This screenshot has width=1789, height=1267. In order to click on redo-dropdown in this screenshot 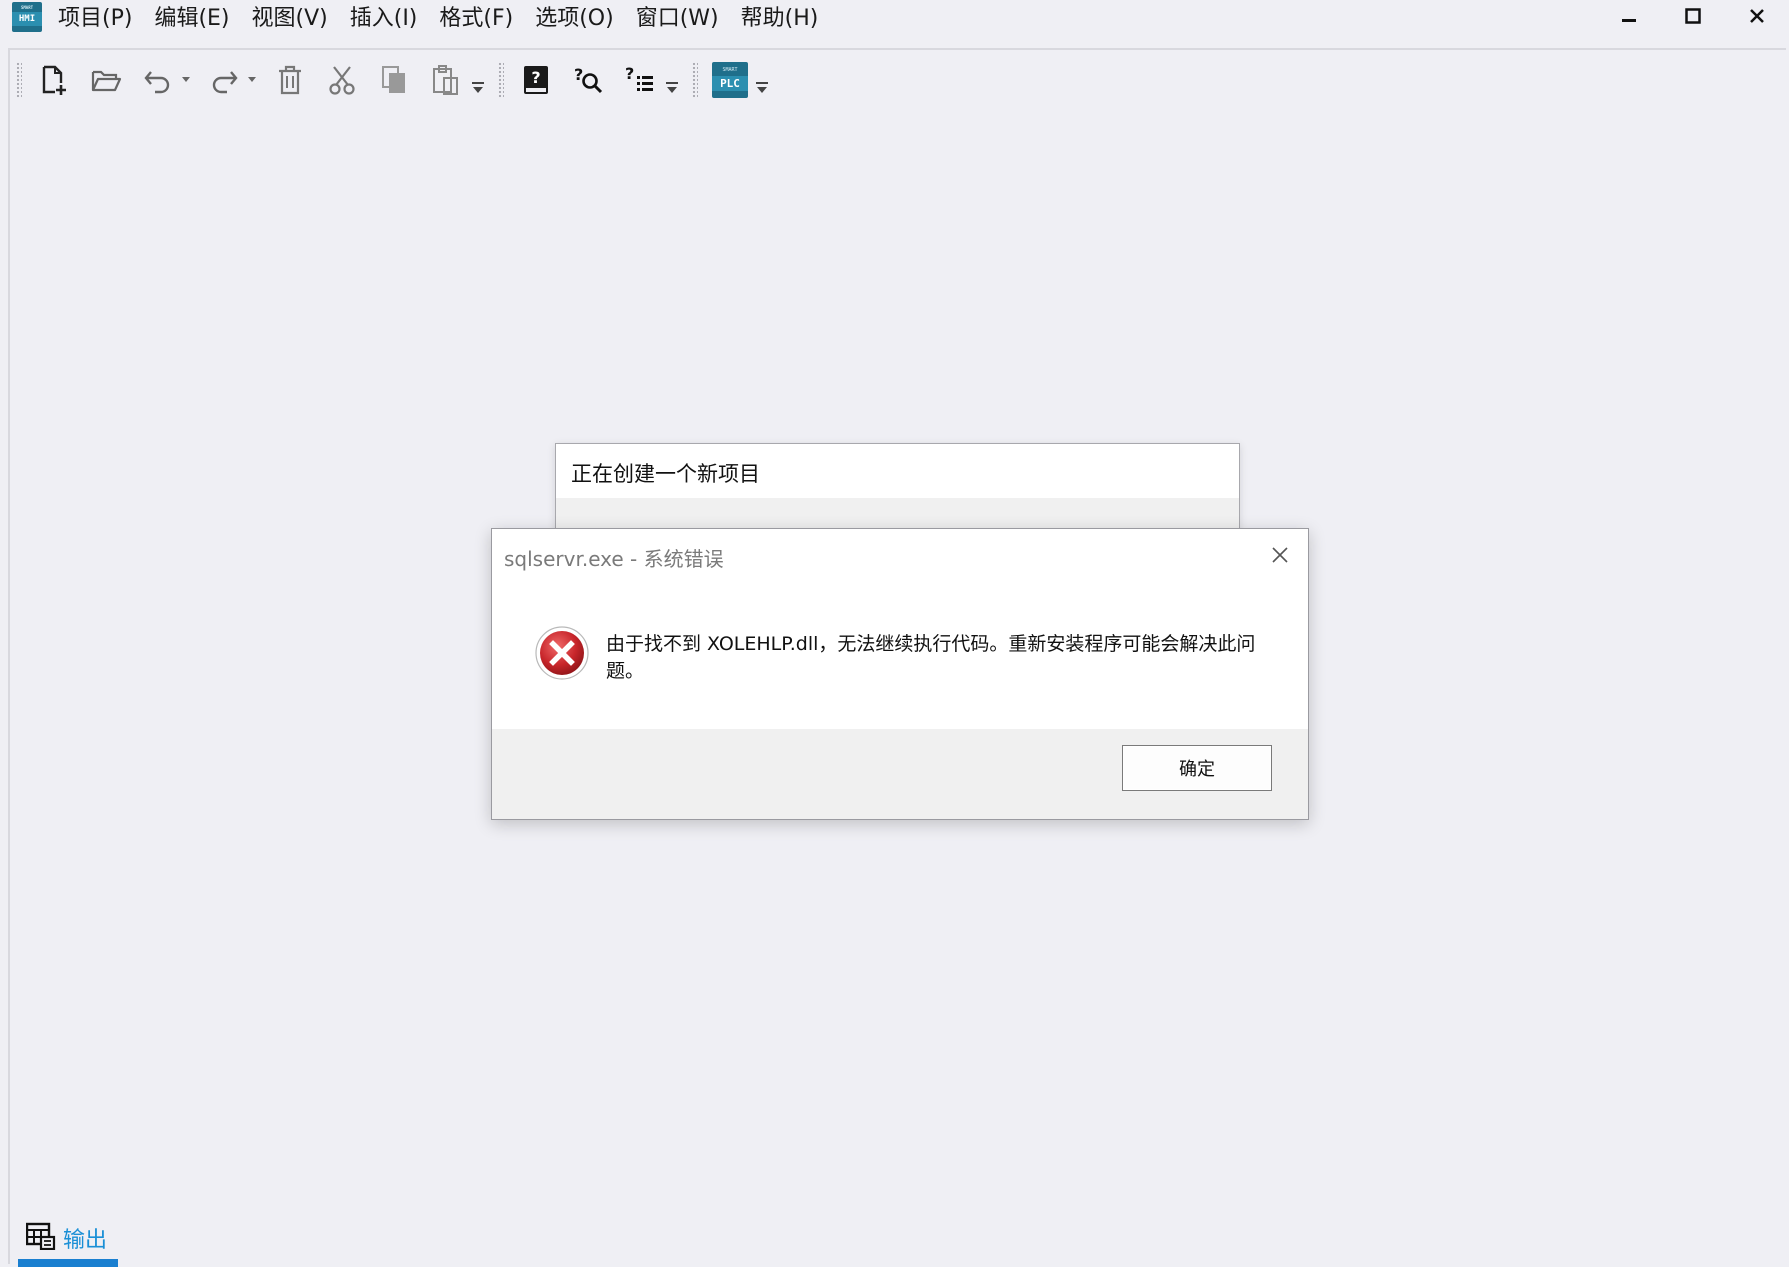, I will do `click(252, 80)`.